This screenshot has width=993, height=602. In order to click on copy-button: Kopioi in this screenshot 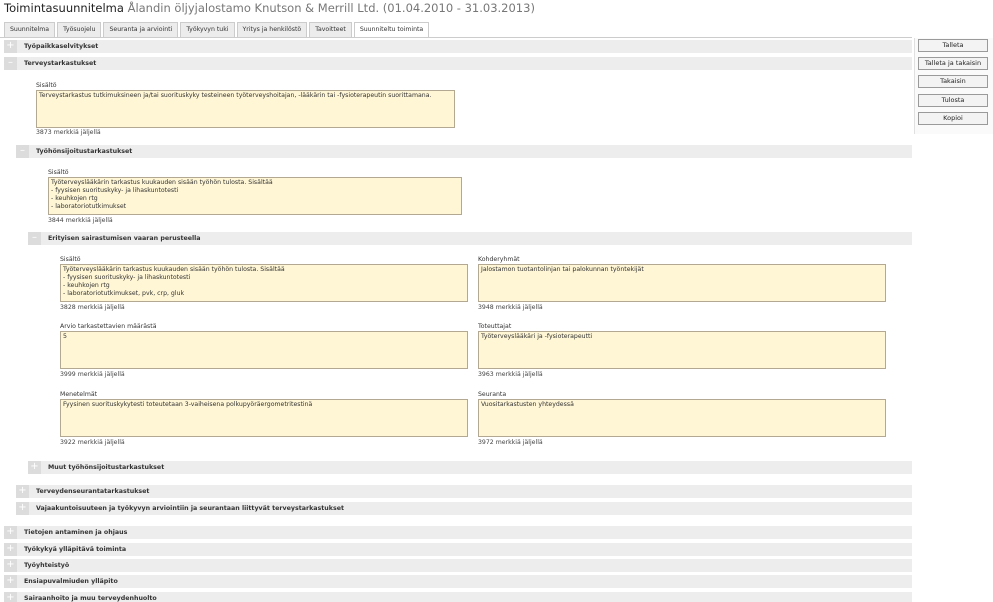, I will do `click(953, 118)`.